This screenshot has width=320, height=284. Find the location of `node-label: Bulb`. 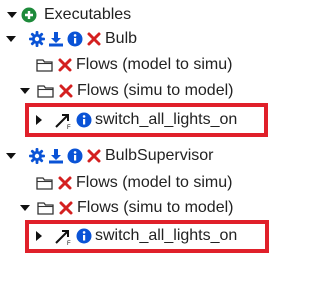

node-label: Bulb is located at coordinates (121, 38).